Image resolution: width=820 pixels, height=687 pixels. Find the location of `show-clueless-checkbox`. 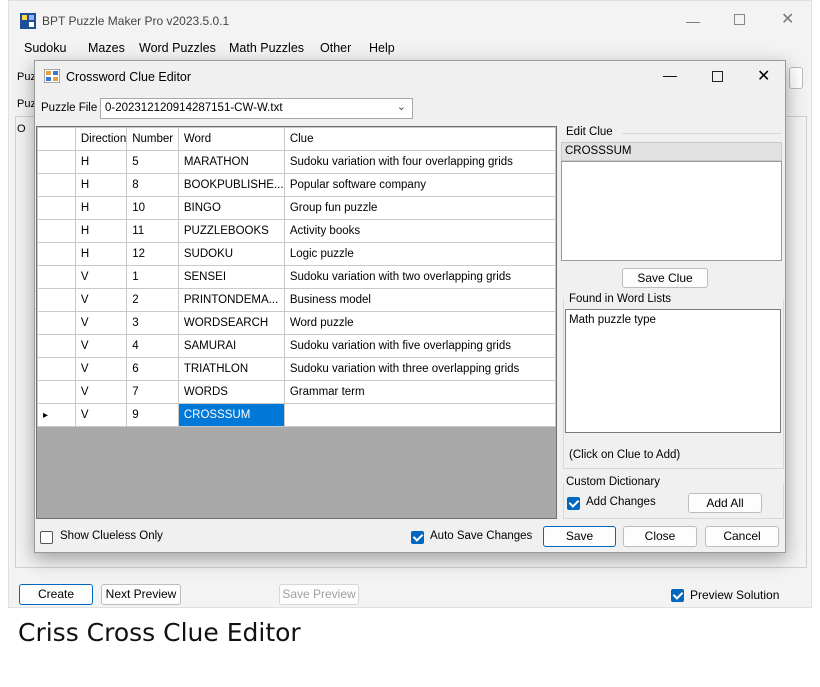

show-clueless-checkbox is located at coordinates (46, 537).